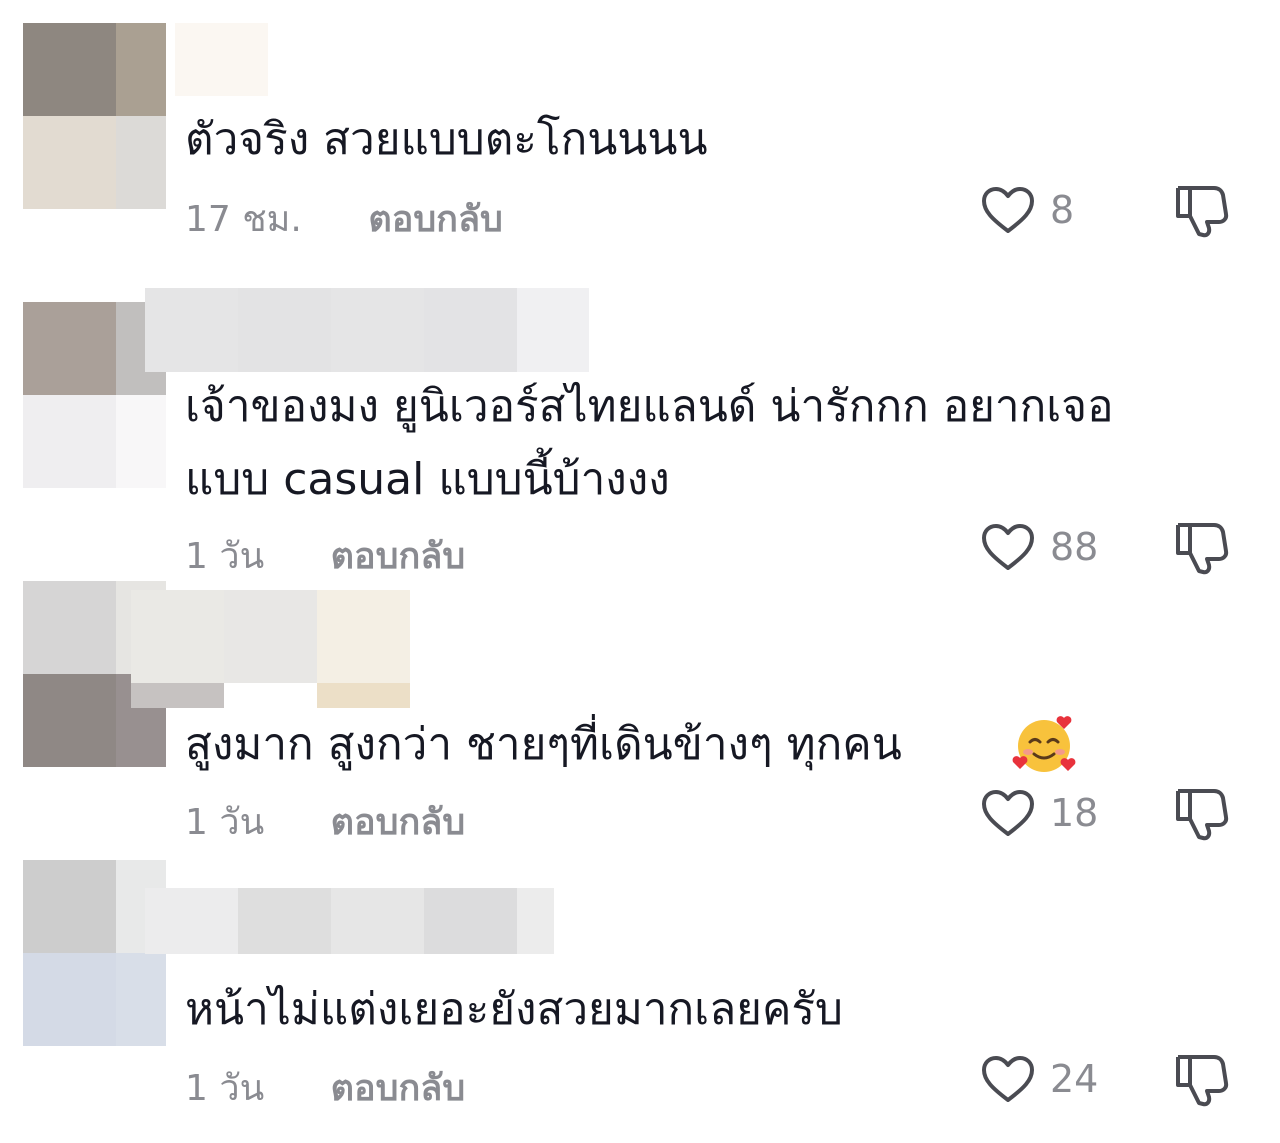  I want to click on like-count: 8, so click(1062, 210).